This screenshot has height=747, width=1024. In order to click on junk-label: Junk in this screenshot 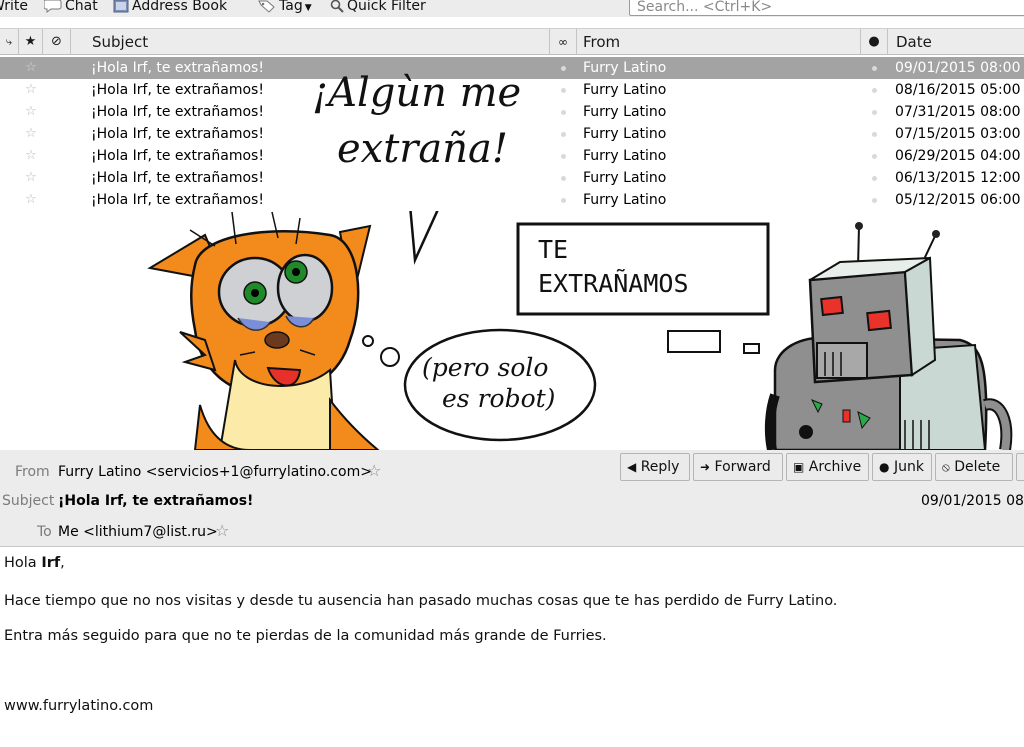, I will do `click(908, 467)`.